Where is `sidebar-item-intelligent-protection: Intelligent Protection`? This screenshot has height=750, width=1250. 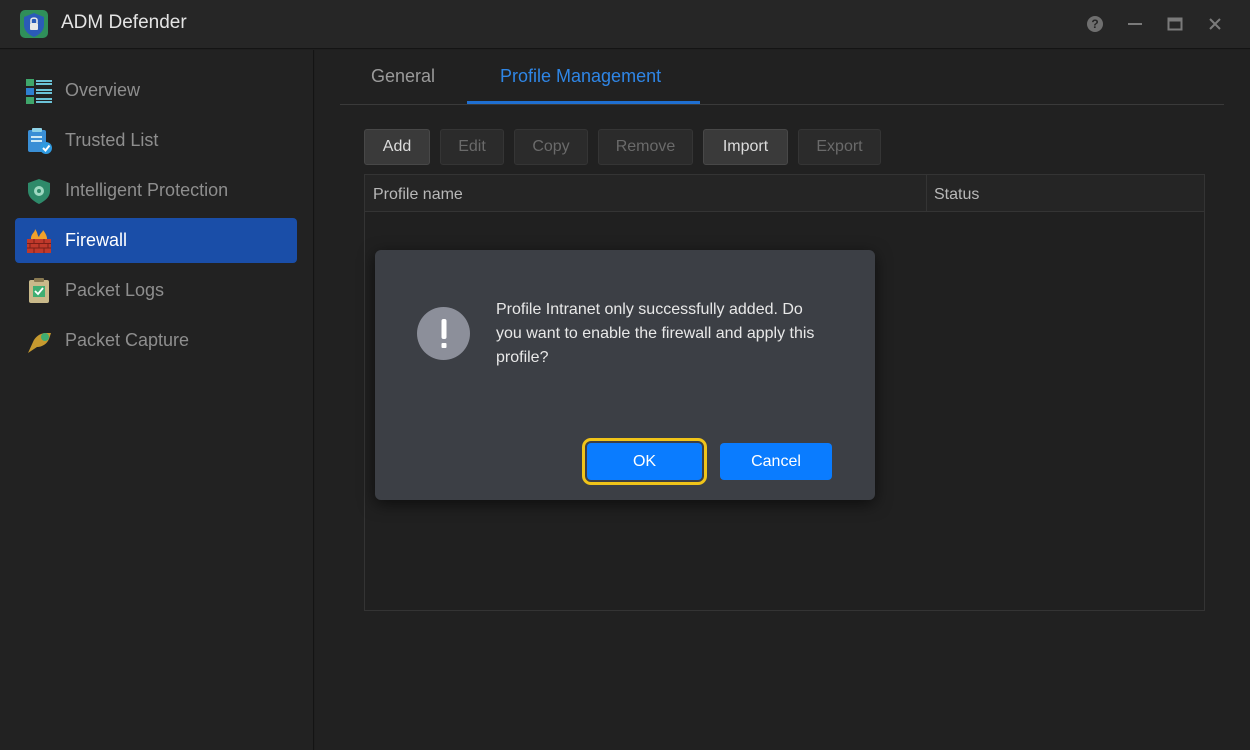
sidebar-item-intelligent-protection: Intelligent Protection is located at coordinates (156, 190).